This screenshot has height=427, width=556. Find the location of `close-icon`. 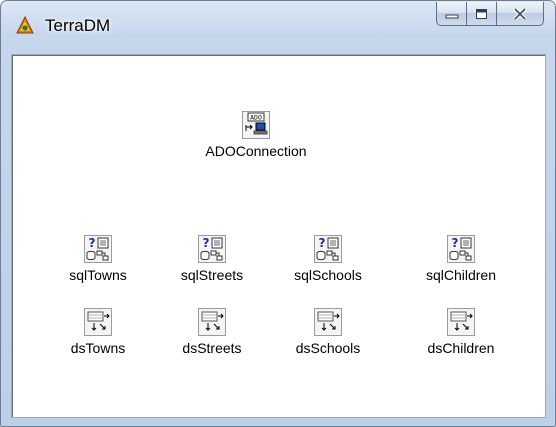

close-icon is located at coordinates (520, 13).